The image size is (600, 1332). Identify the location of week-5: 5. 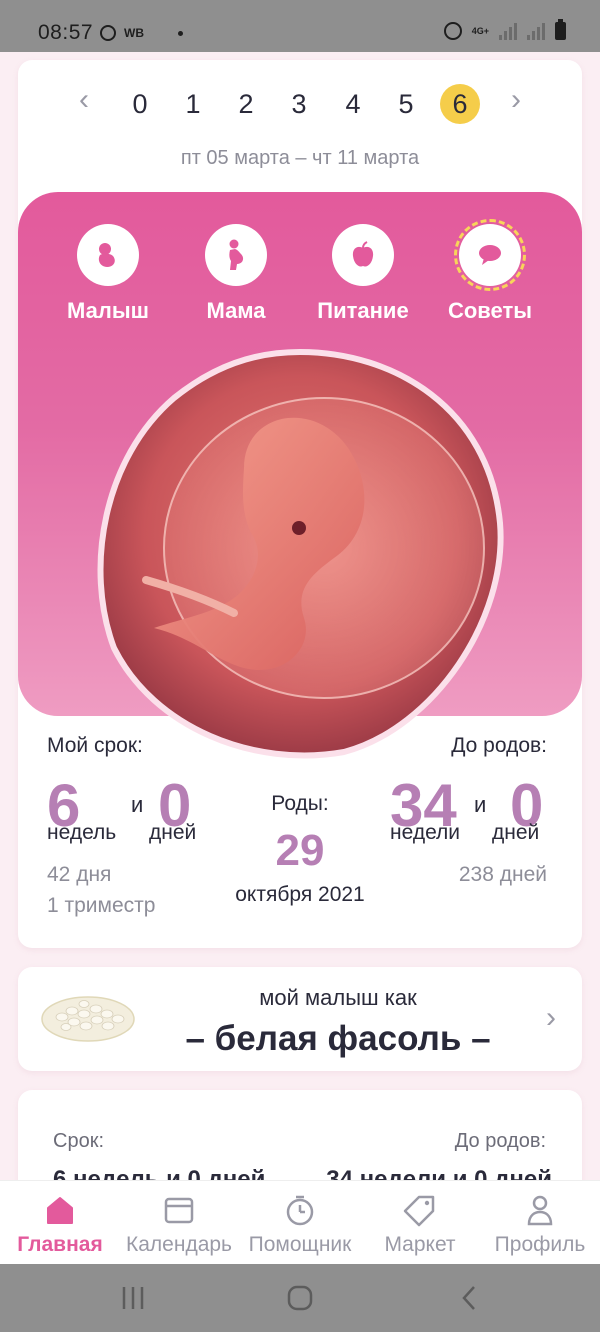
(406, 104).